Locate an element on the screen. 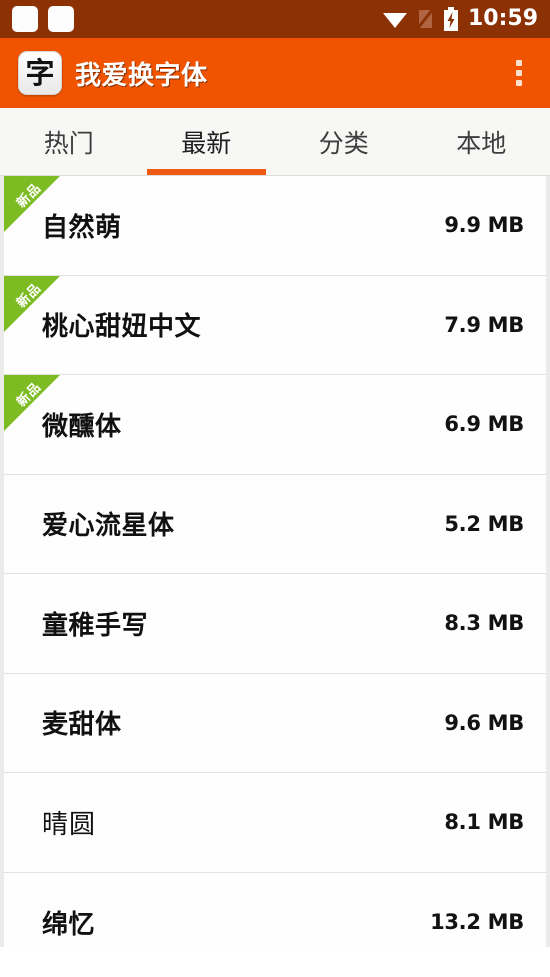 The image size is (550, 977). app-title: 我爱换字体 is located at coordinates (141, 75).